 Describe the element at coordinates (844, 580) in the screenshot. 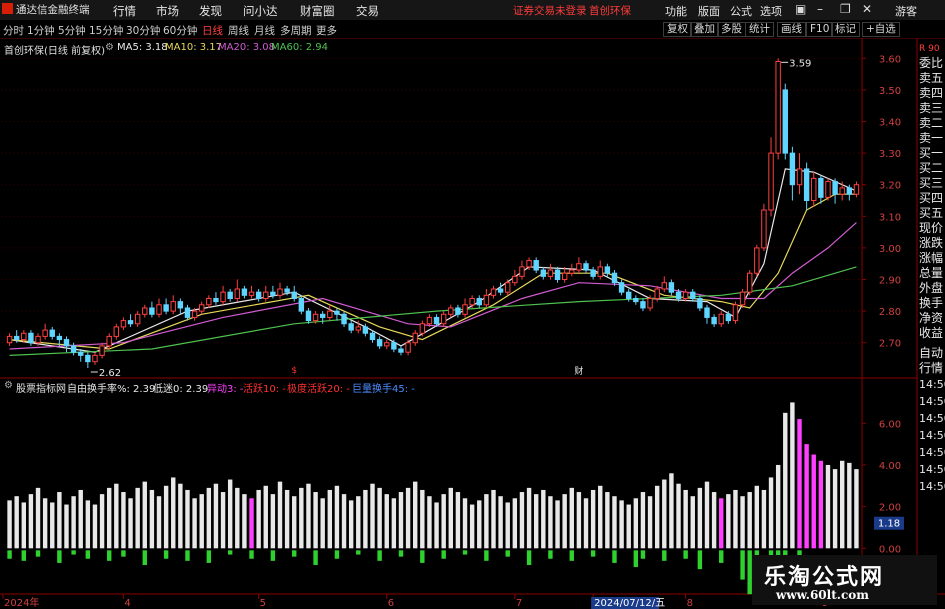

I see `watermark-logo: 乐淘公式网 www.60lt.com` at that location.